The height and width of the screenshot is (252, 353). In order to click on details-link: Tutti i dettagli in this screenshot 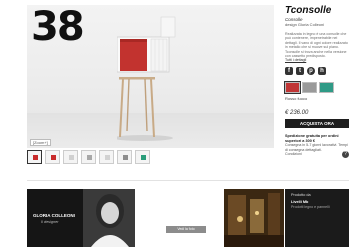, I will do `click(317, 60)`.